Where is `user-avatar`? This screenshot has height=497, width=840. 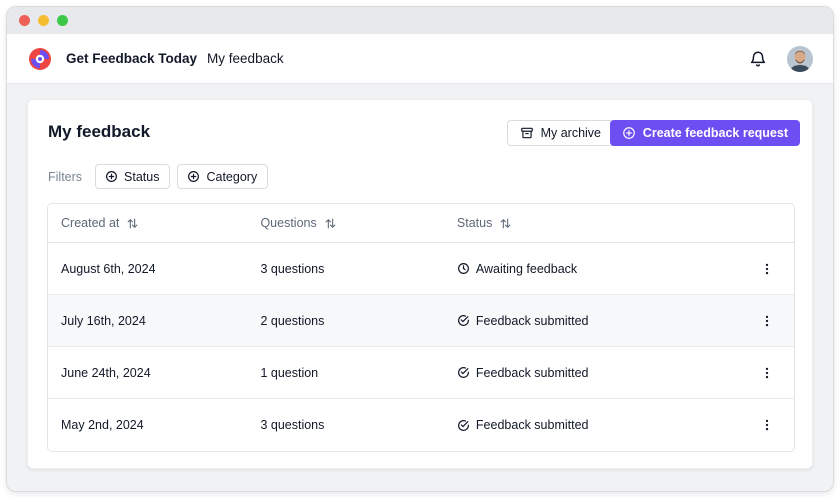 user-avatar is located at coordinates (800, 58).